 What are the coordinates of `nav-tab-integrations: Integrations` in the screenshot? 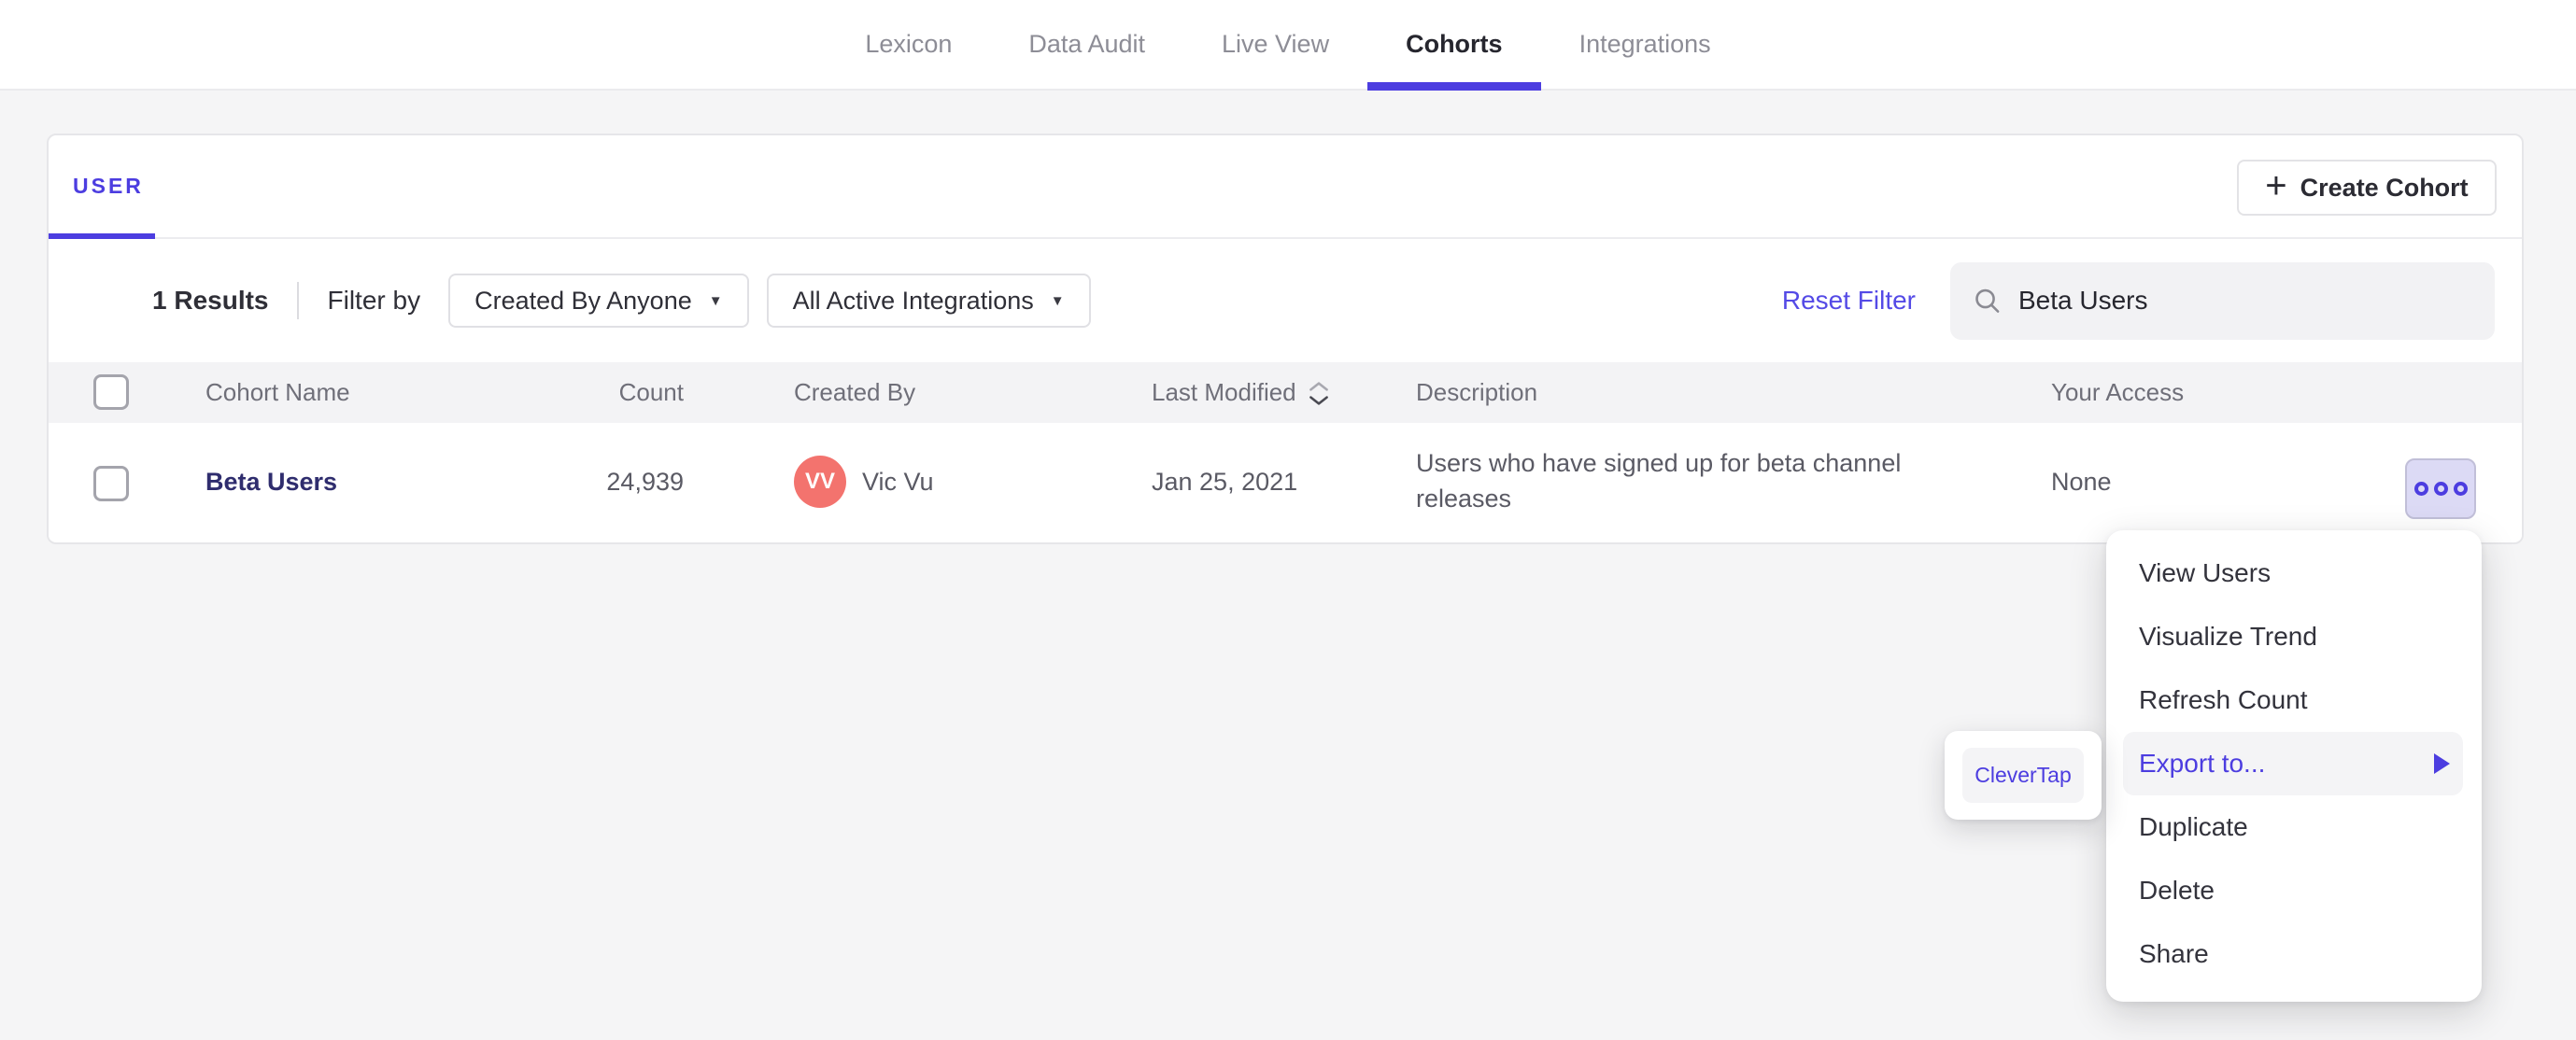 It's located at (1645, 44).